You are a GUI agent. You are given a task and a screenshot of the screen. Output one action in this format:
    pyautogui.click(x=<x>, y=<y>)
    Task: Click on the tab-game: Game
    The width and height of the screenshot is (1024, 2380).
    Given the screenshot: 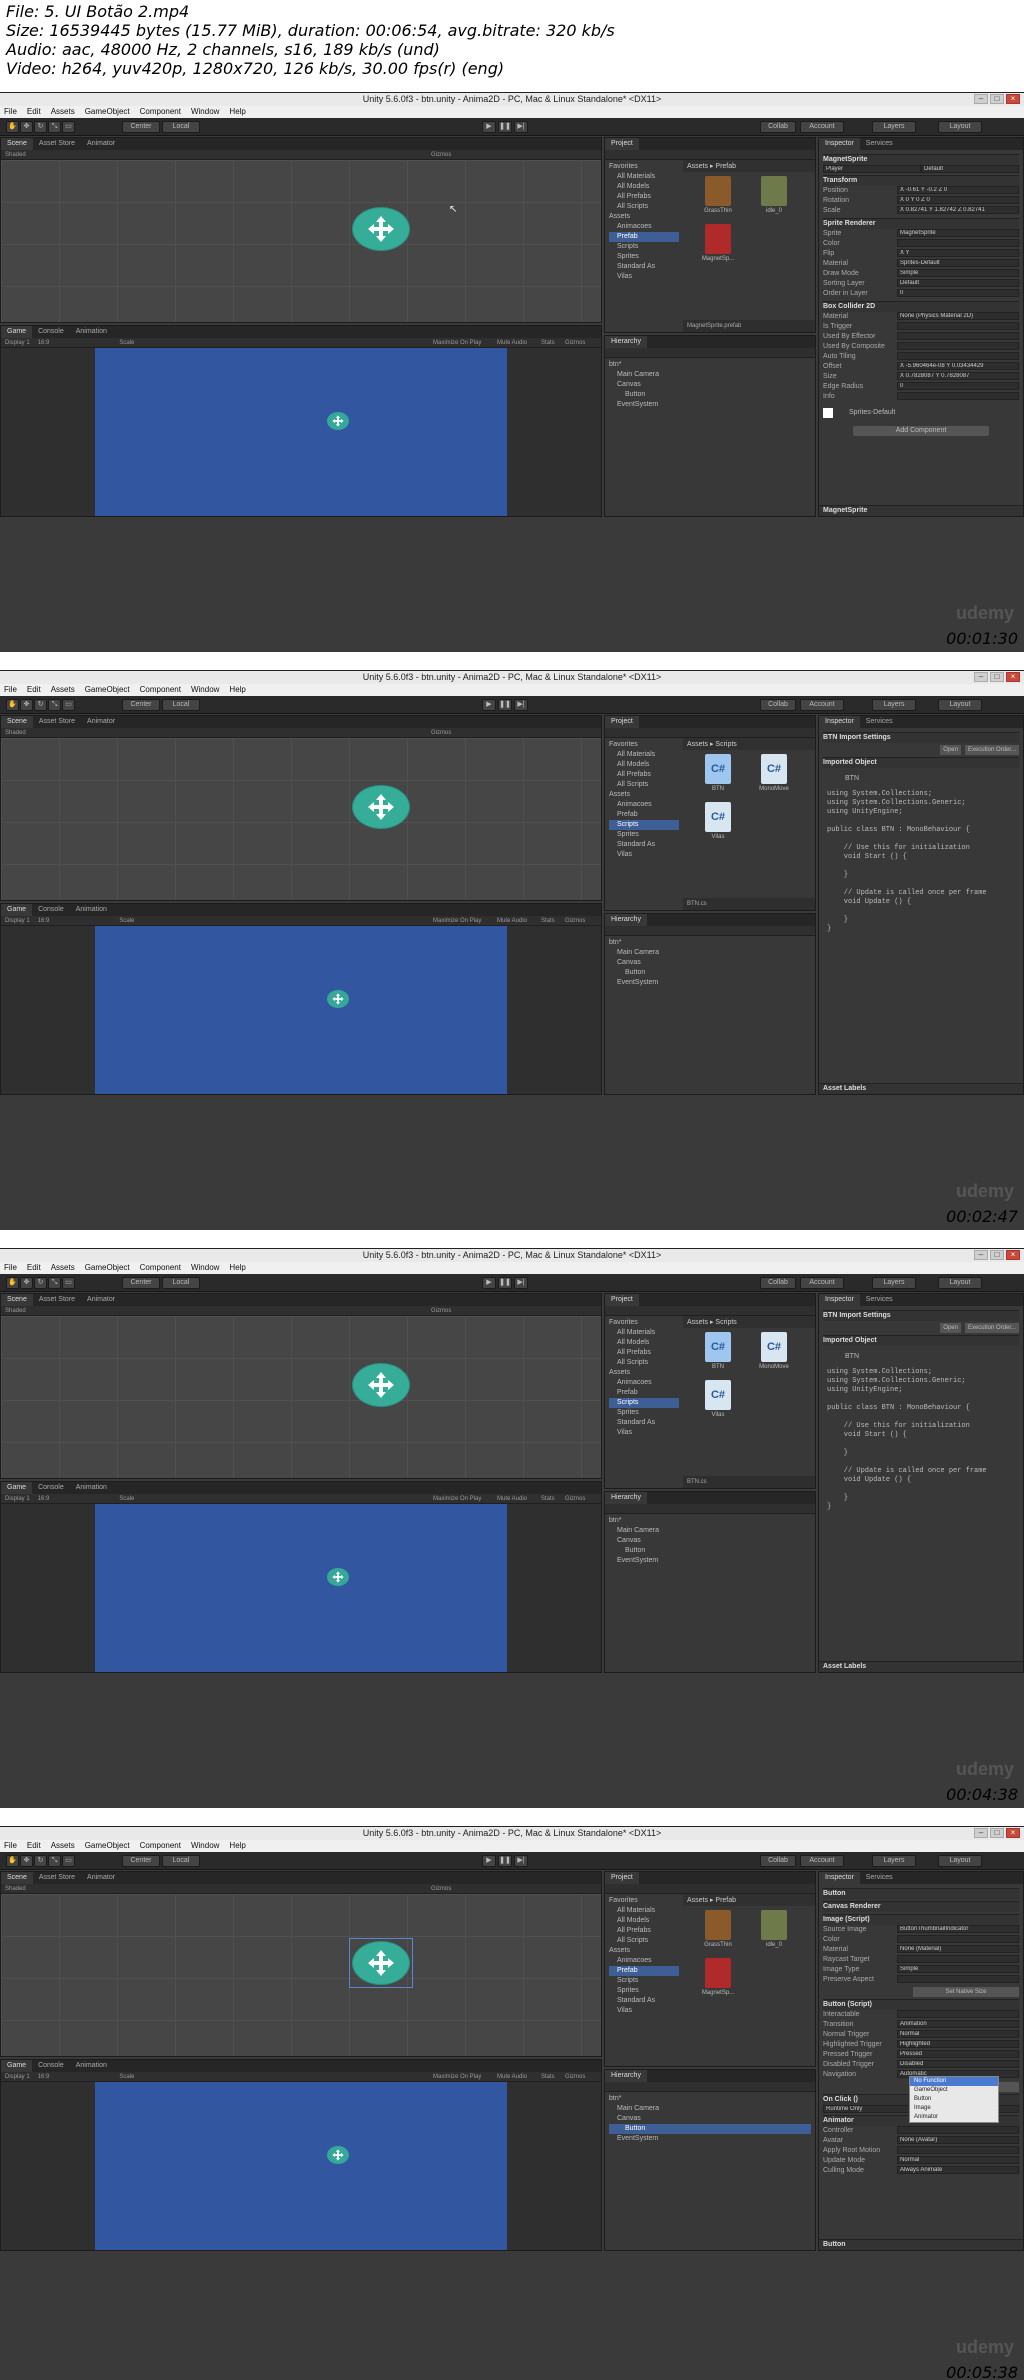 What is the action you would take?
    pyautogui.click(x=17, y=1488)
    